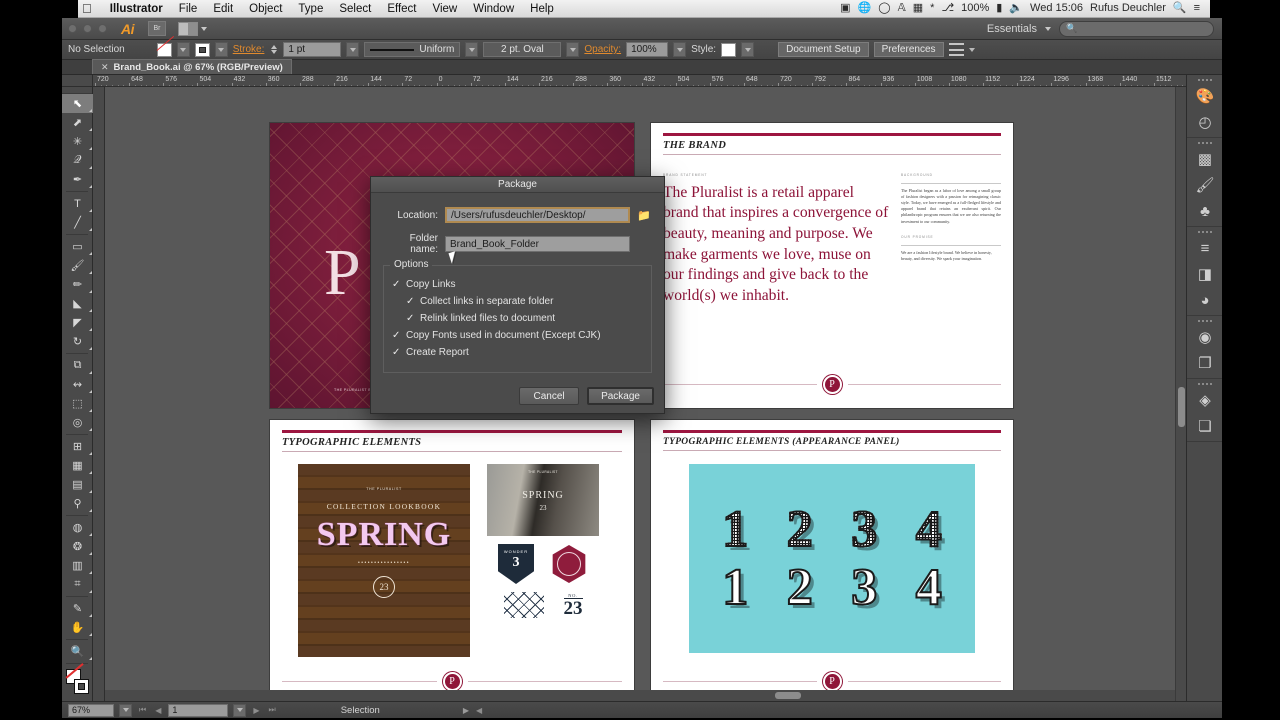 This screenshot has width=1280, height=720. I want to click on menubar-clock: Wed 15:06, so click(1056, 8).